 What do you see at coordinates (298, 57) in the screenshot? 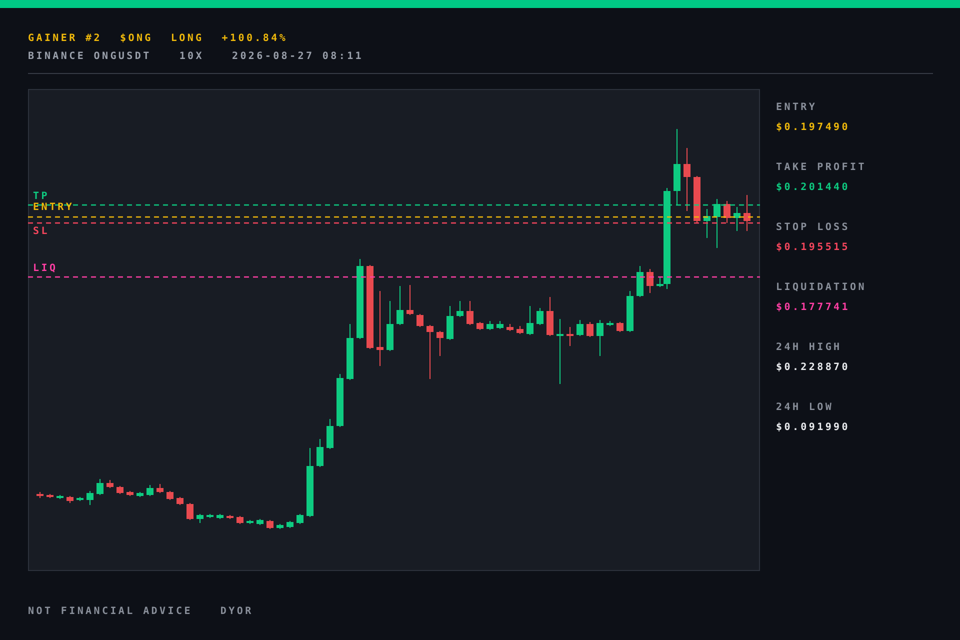
I see `subtitle-text: 2026-08-27 08:11` at bounding box center [298, 57].